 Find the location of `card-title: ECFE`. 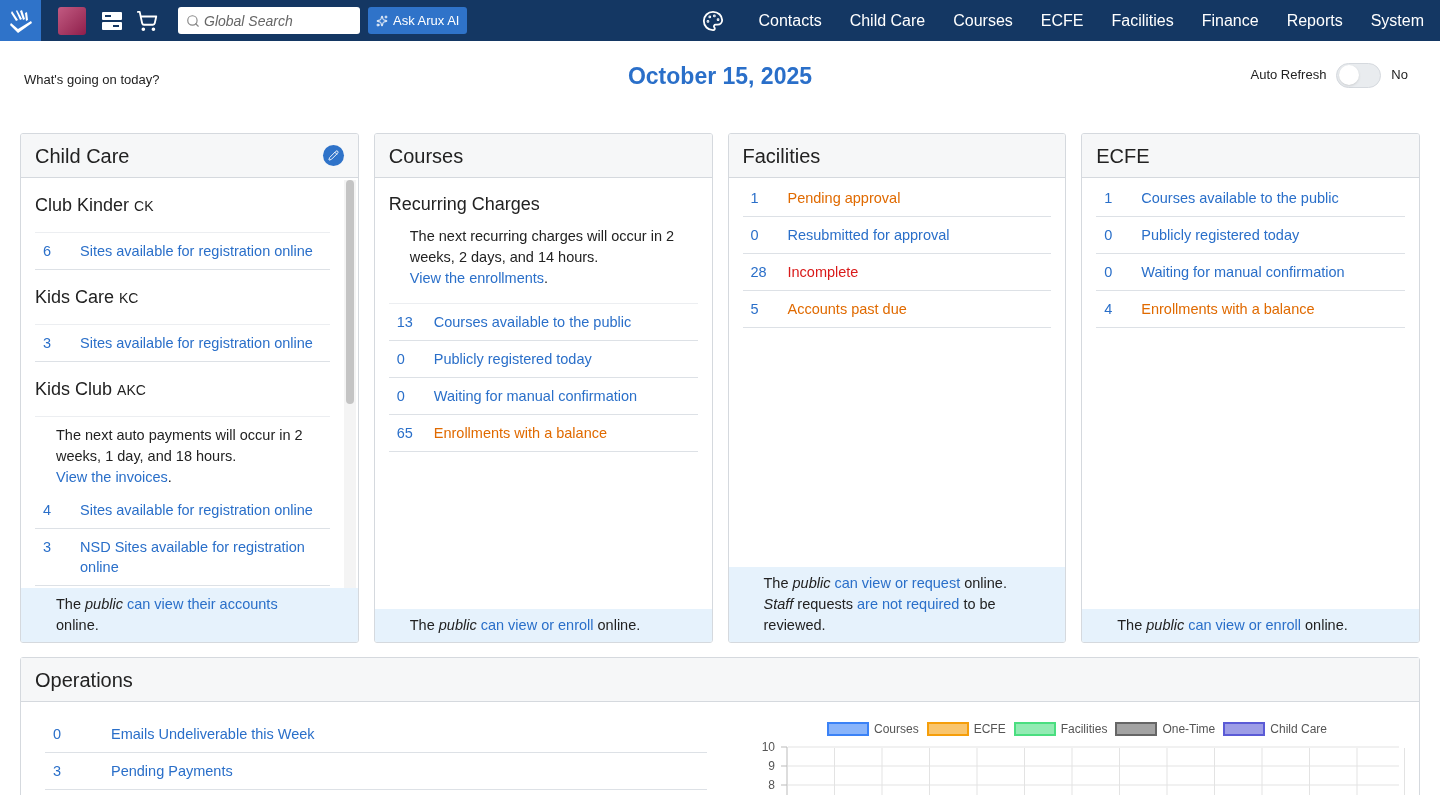

card-title: ECFE is located at coordinates (1123, 156).